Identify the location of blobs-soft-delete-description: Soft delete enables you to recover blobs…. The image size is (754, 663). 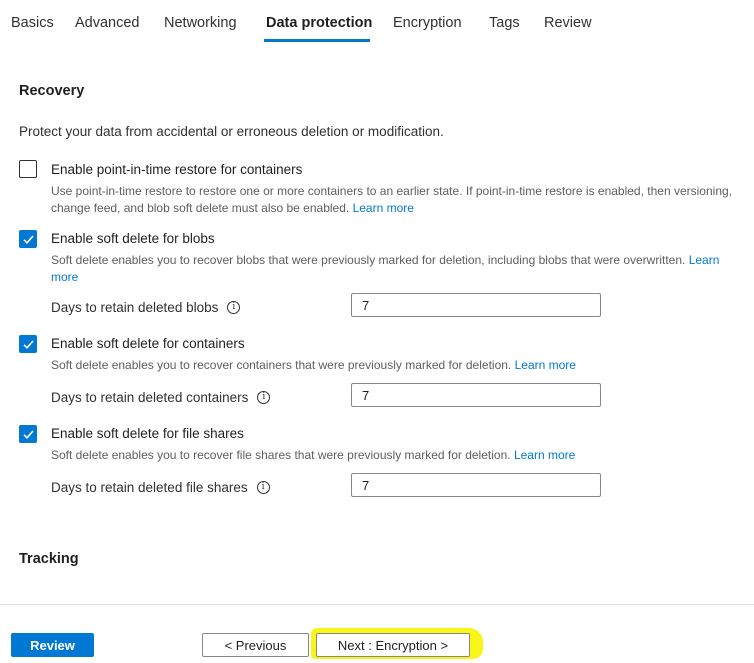
(396, 269).